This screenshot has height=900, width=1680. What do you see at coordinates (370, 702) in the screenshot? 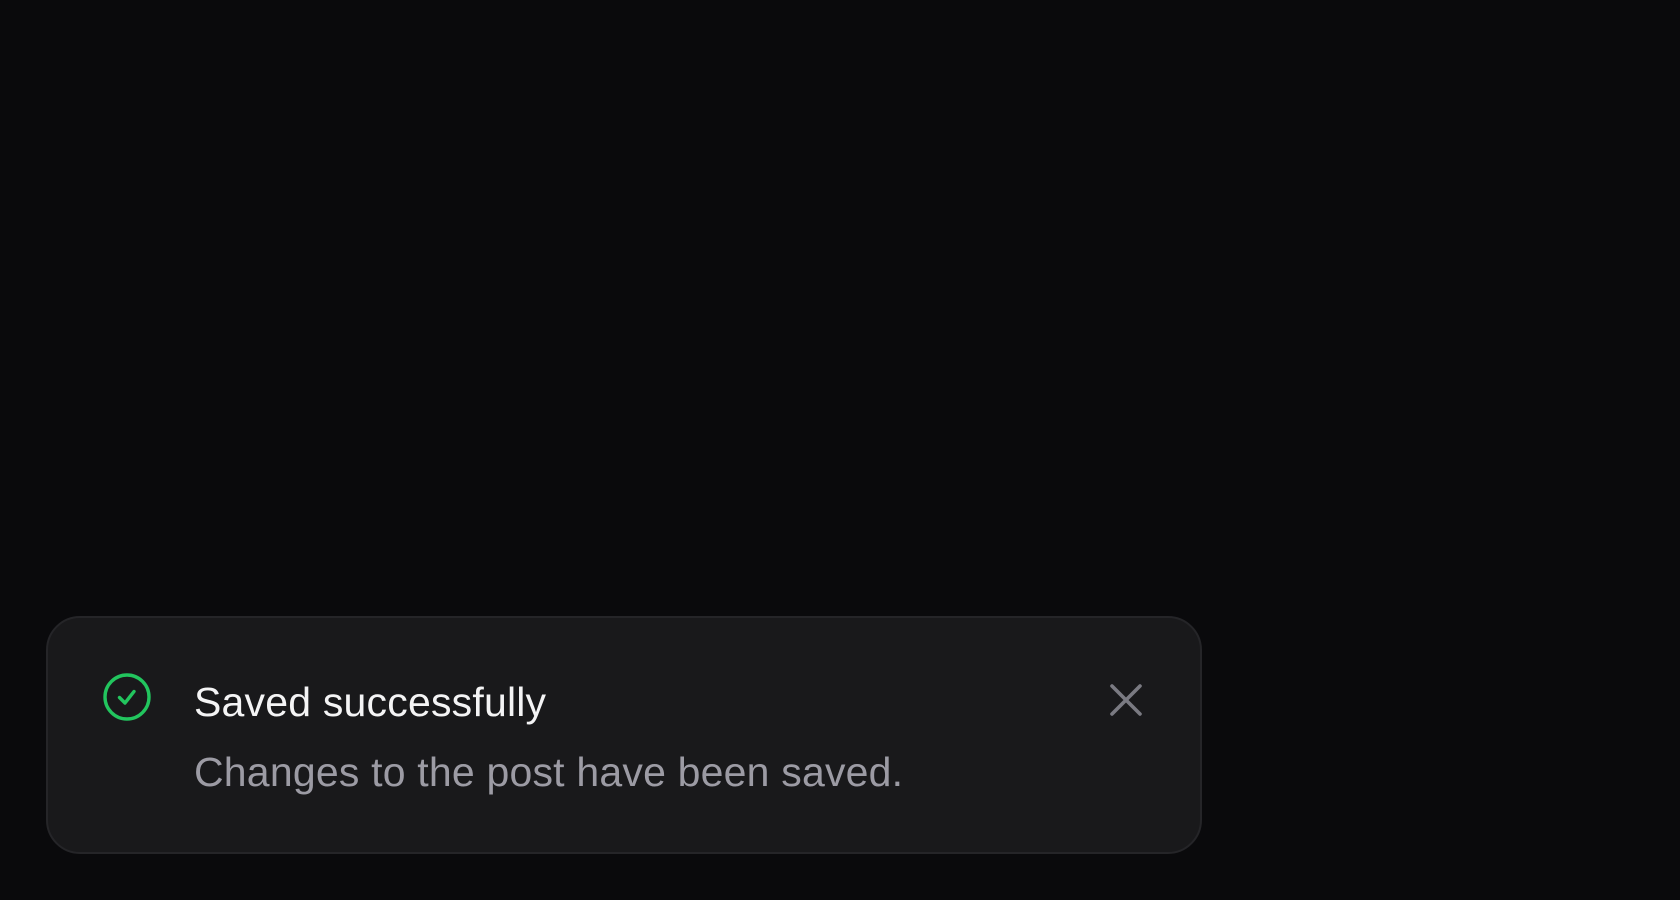
I see `toast-title: Saved successfully` at bounding box center [370, 702].